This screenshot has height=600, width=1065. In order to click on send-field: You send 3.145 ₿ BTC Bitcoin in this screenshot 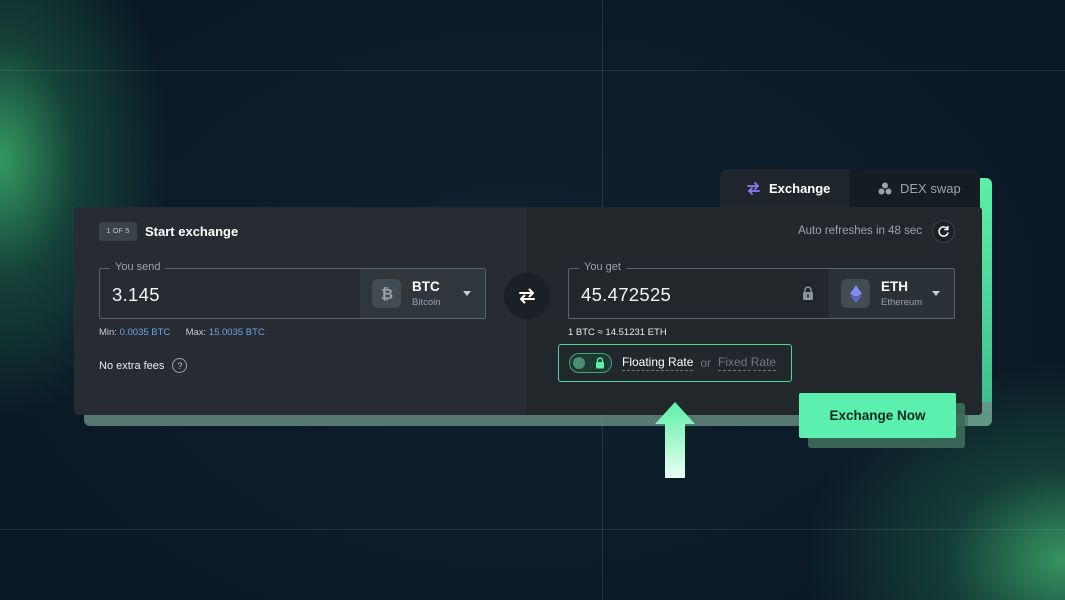, I will do `click(292, 290)`.